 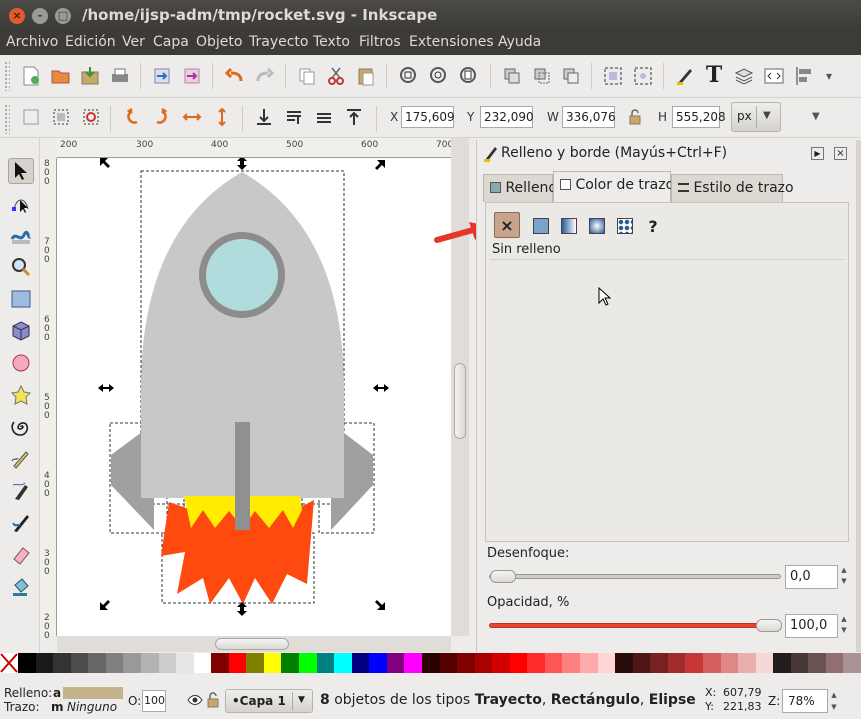 What do you see at coordinates (90, 76) in the screenshot?
I see `save-icon` at bounding box center [90, 76].